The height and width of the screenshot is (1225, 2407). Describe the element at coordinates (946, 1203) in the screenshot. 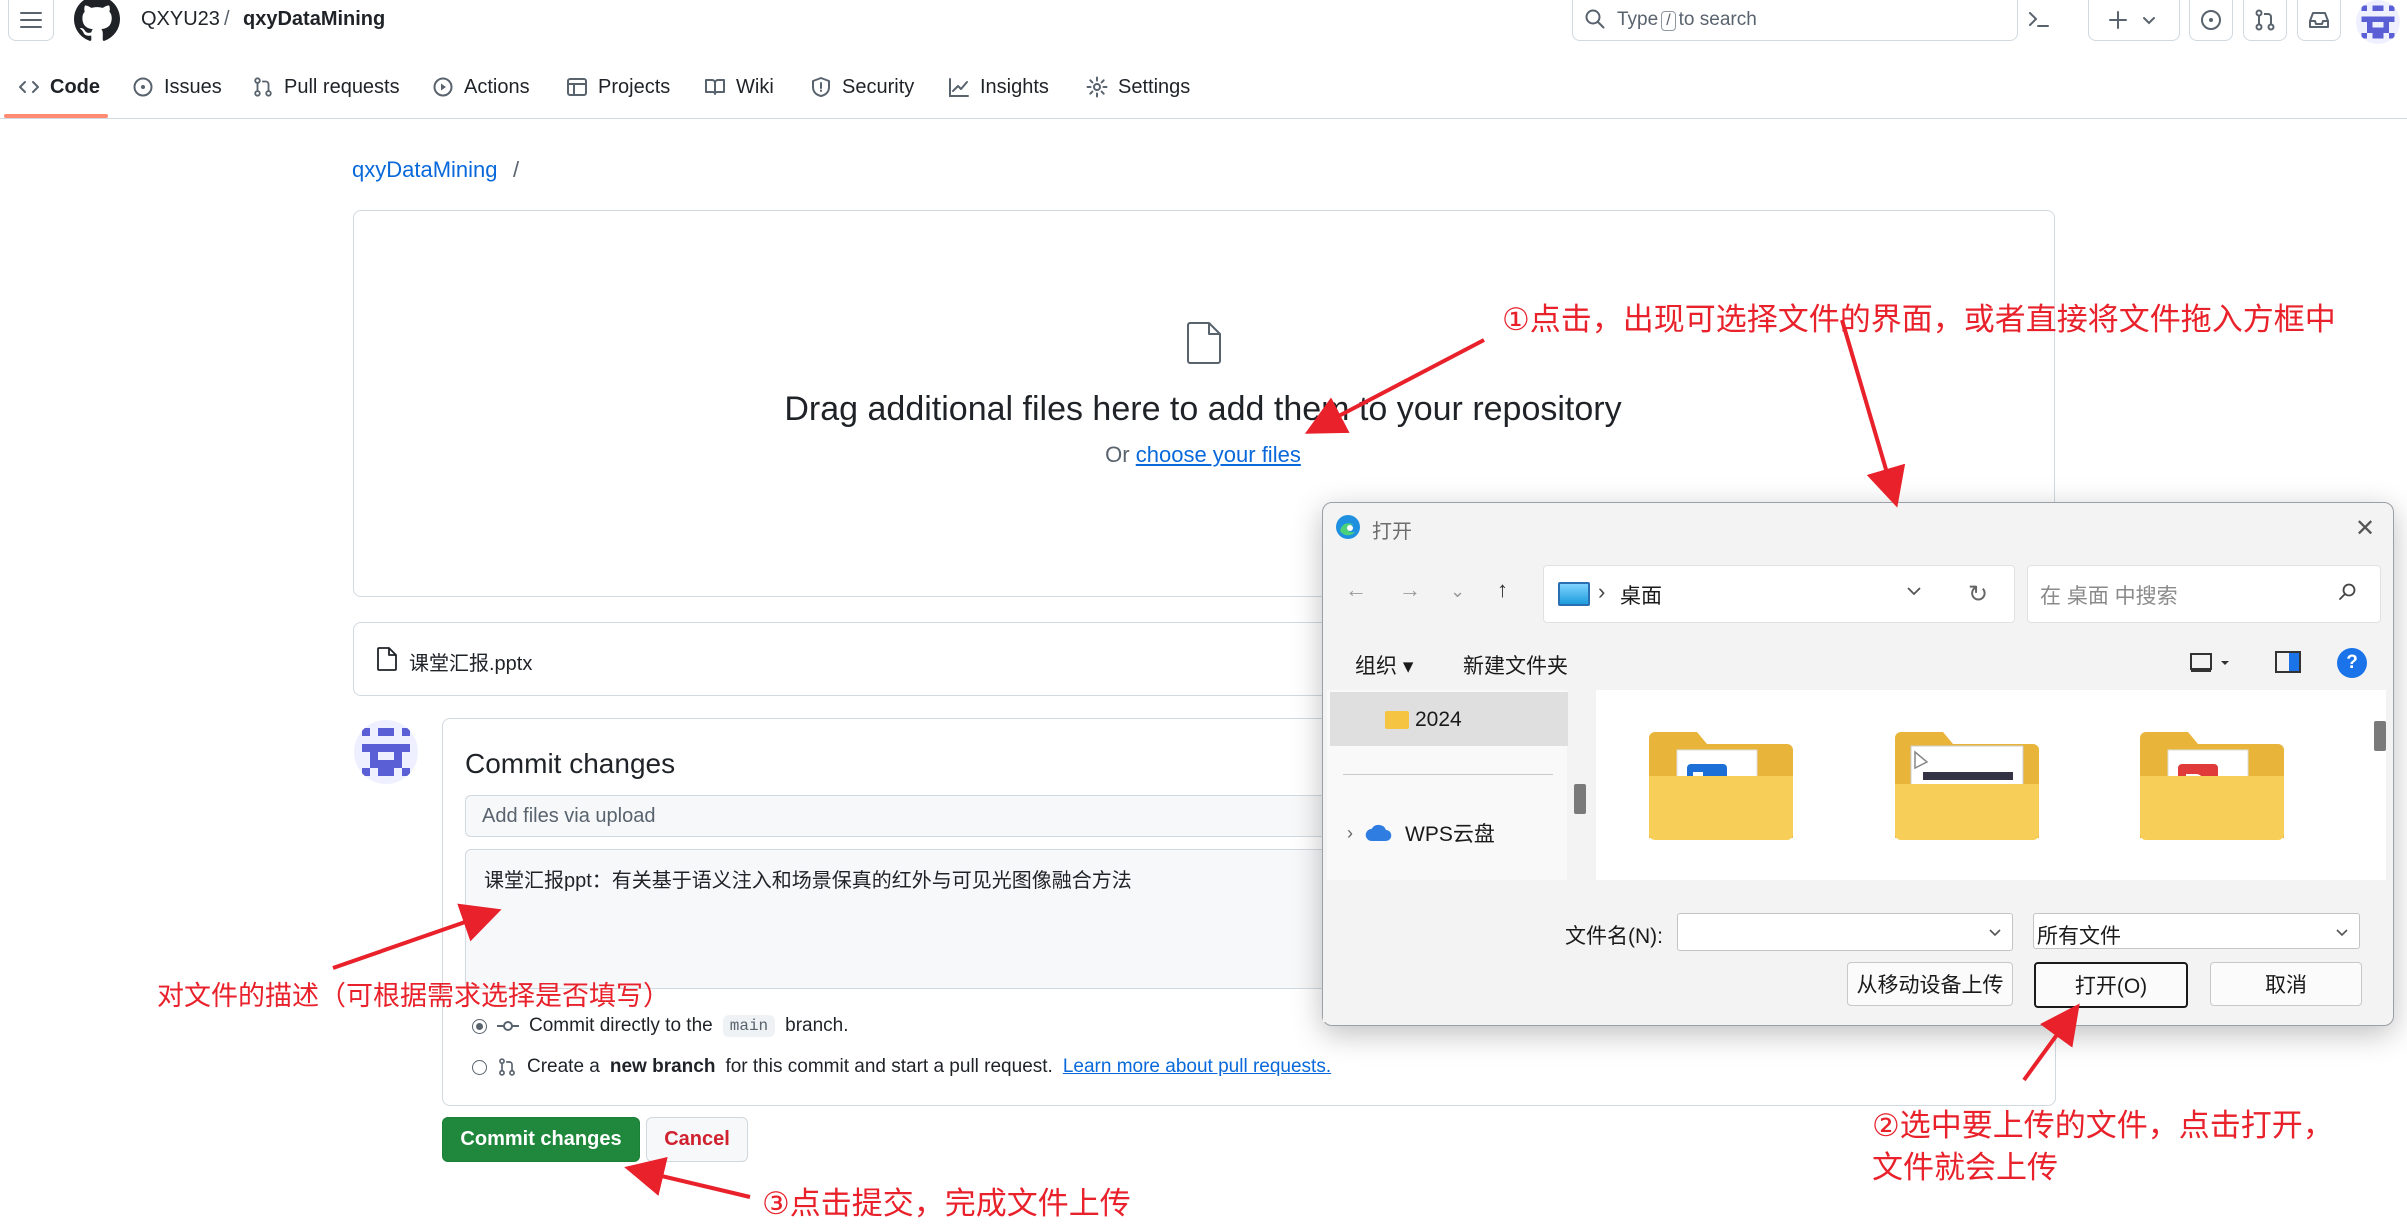

I see `annotation-step3: ③点击提交，完成文件上传` at that location.